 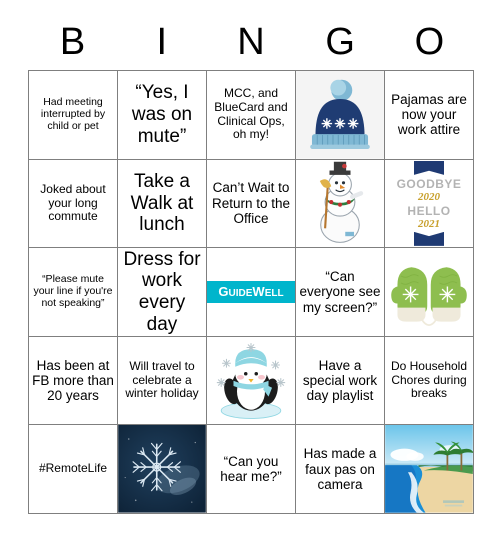 I want to click on cell-n5: “Can you hear me?”, so click(x=251, y=469).